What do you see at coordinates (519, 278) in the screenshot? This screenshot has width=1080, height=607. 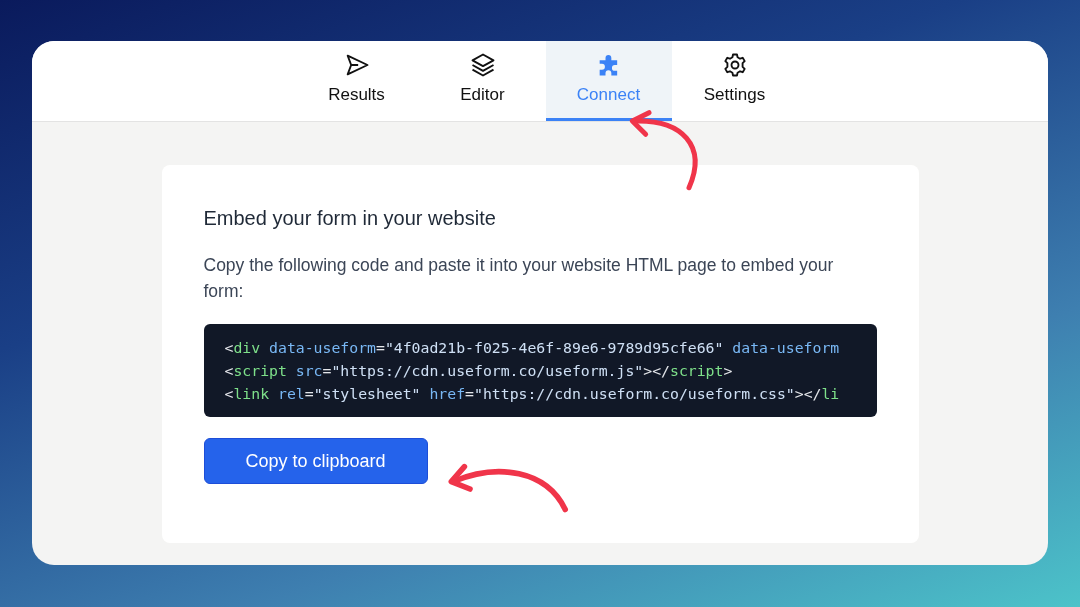 I see `instruction-text: Copy the following code and paste it into your website HTML page to embed your form:` at bounding box center [519, 278].